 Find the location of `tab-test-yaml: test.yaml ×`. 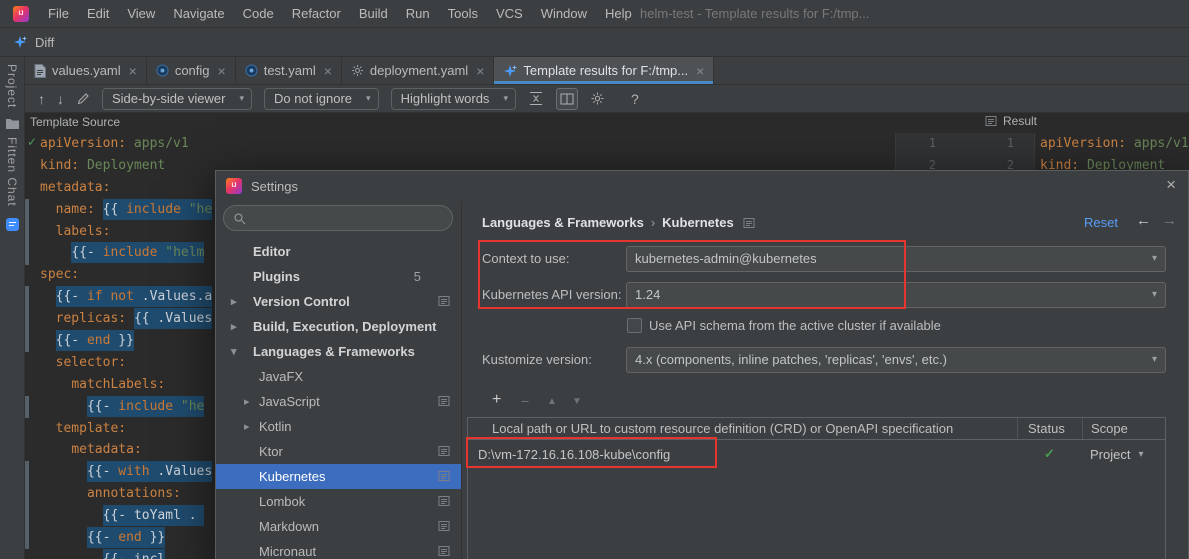

tab-test-yaml: test.yaml × is located at coordinates (289, 70).